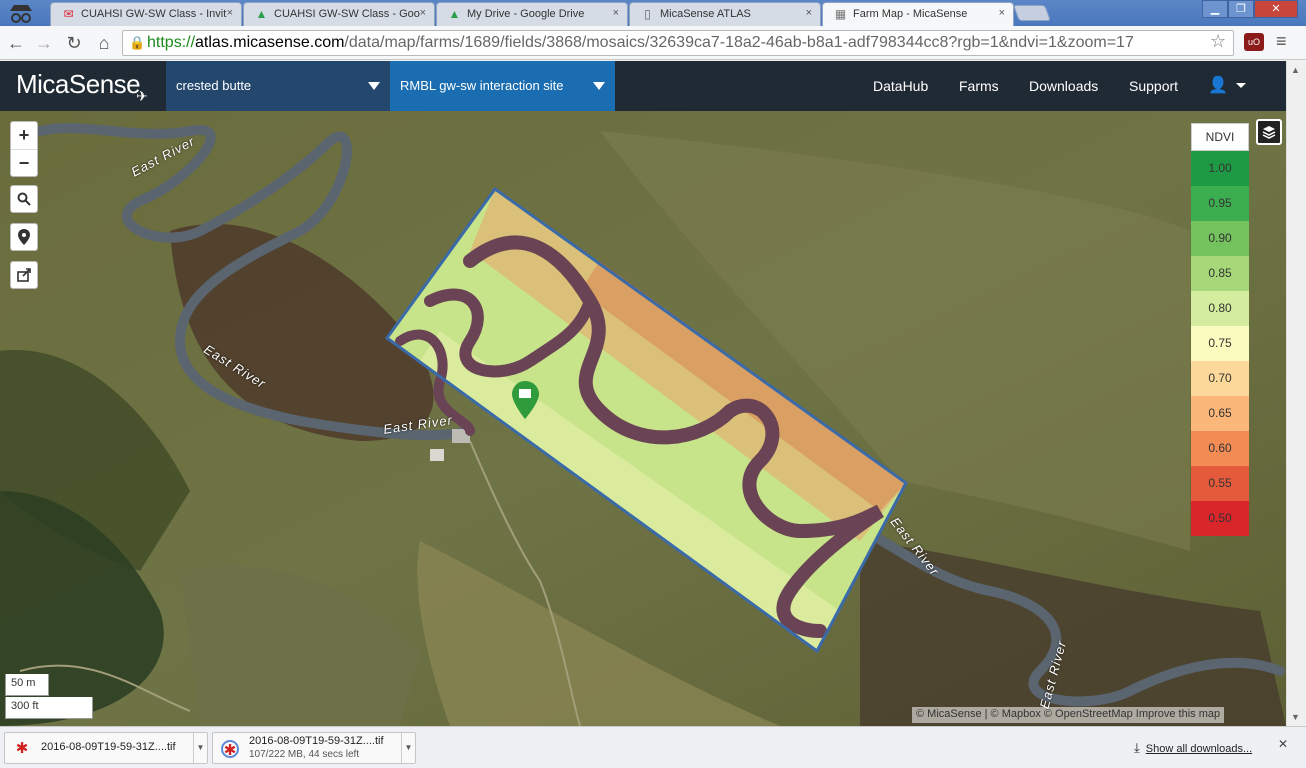 The height and width of the screenshot is (768, 1306). I want to click on incognito-icon, so click(25, 13).